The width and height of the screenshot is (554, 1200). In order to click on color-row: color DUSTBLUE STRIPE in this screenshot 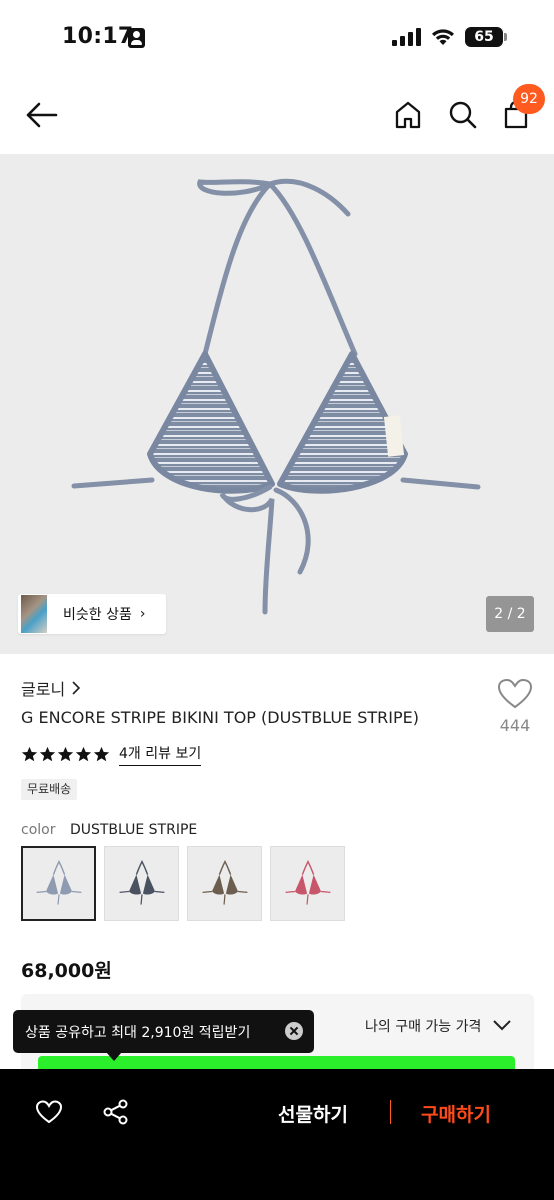, I will do `click(109, 830)`.